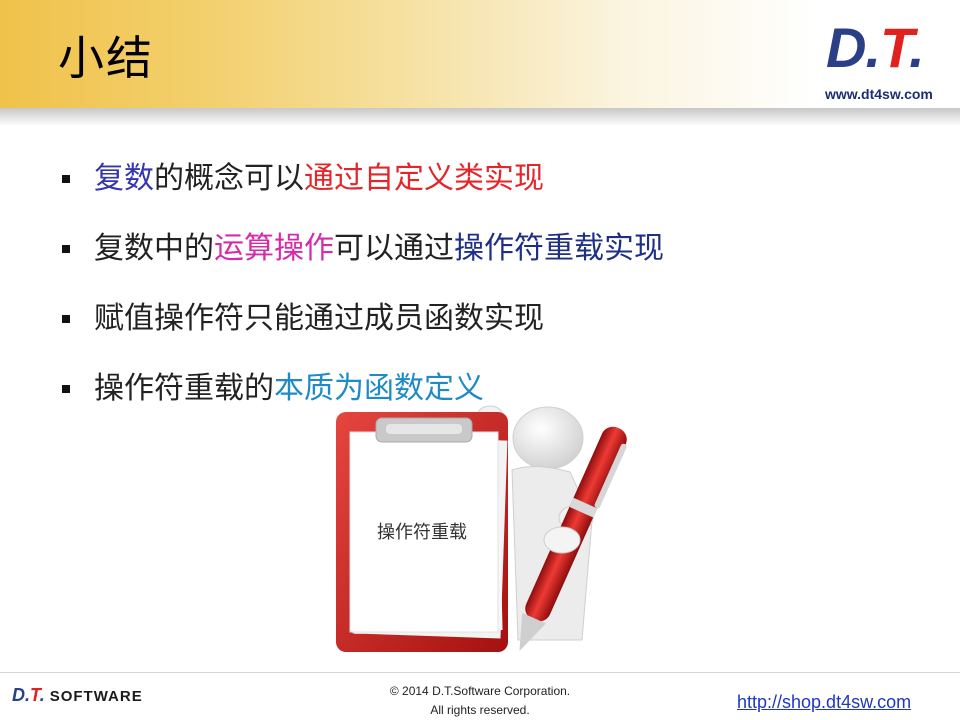  Describe the element at coordinates (846, 47) in the screenshot. I see `logo-letter-d: D` at that location.